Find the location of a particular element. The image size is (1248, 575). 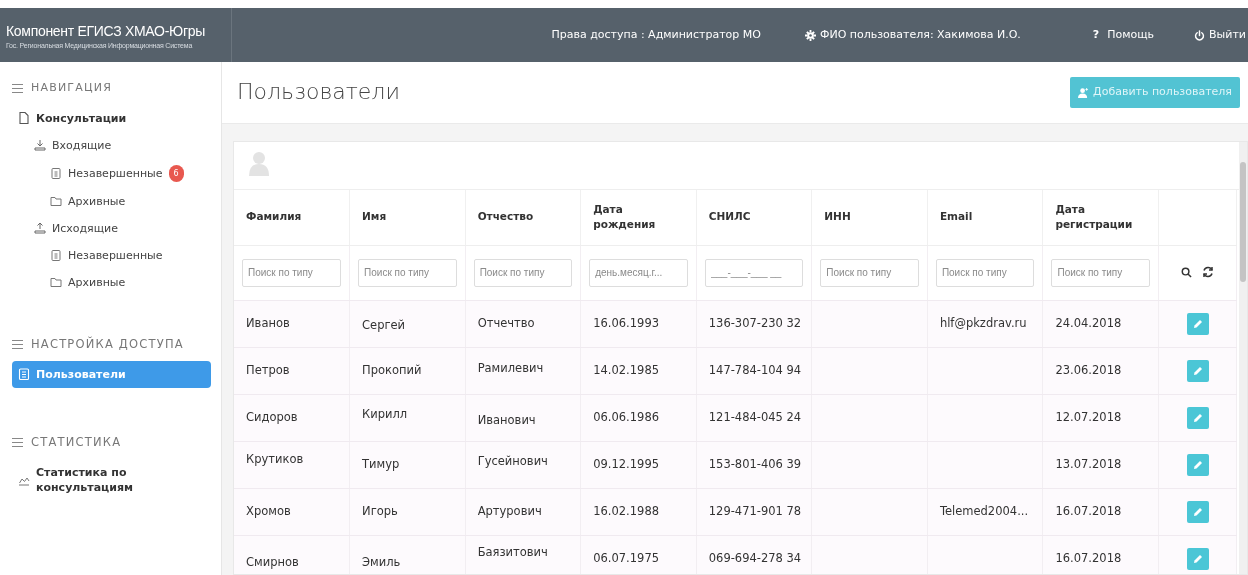

app-title: Компонент ЕГИСЗ ХМАО-Югры is located at coordinates (106, 31).